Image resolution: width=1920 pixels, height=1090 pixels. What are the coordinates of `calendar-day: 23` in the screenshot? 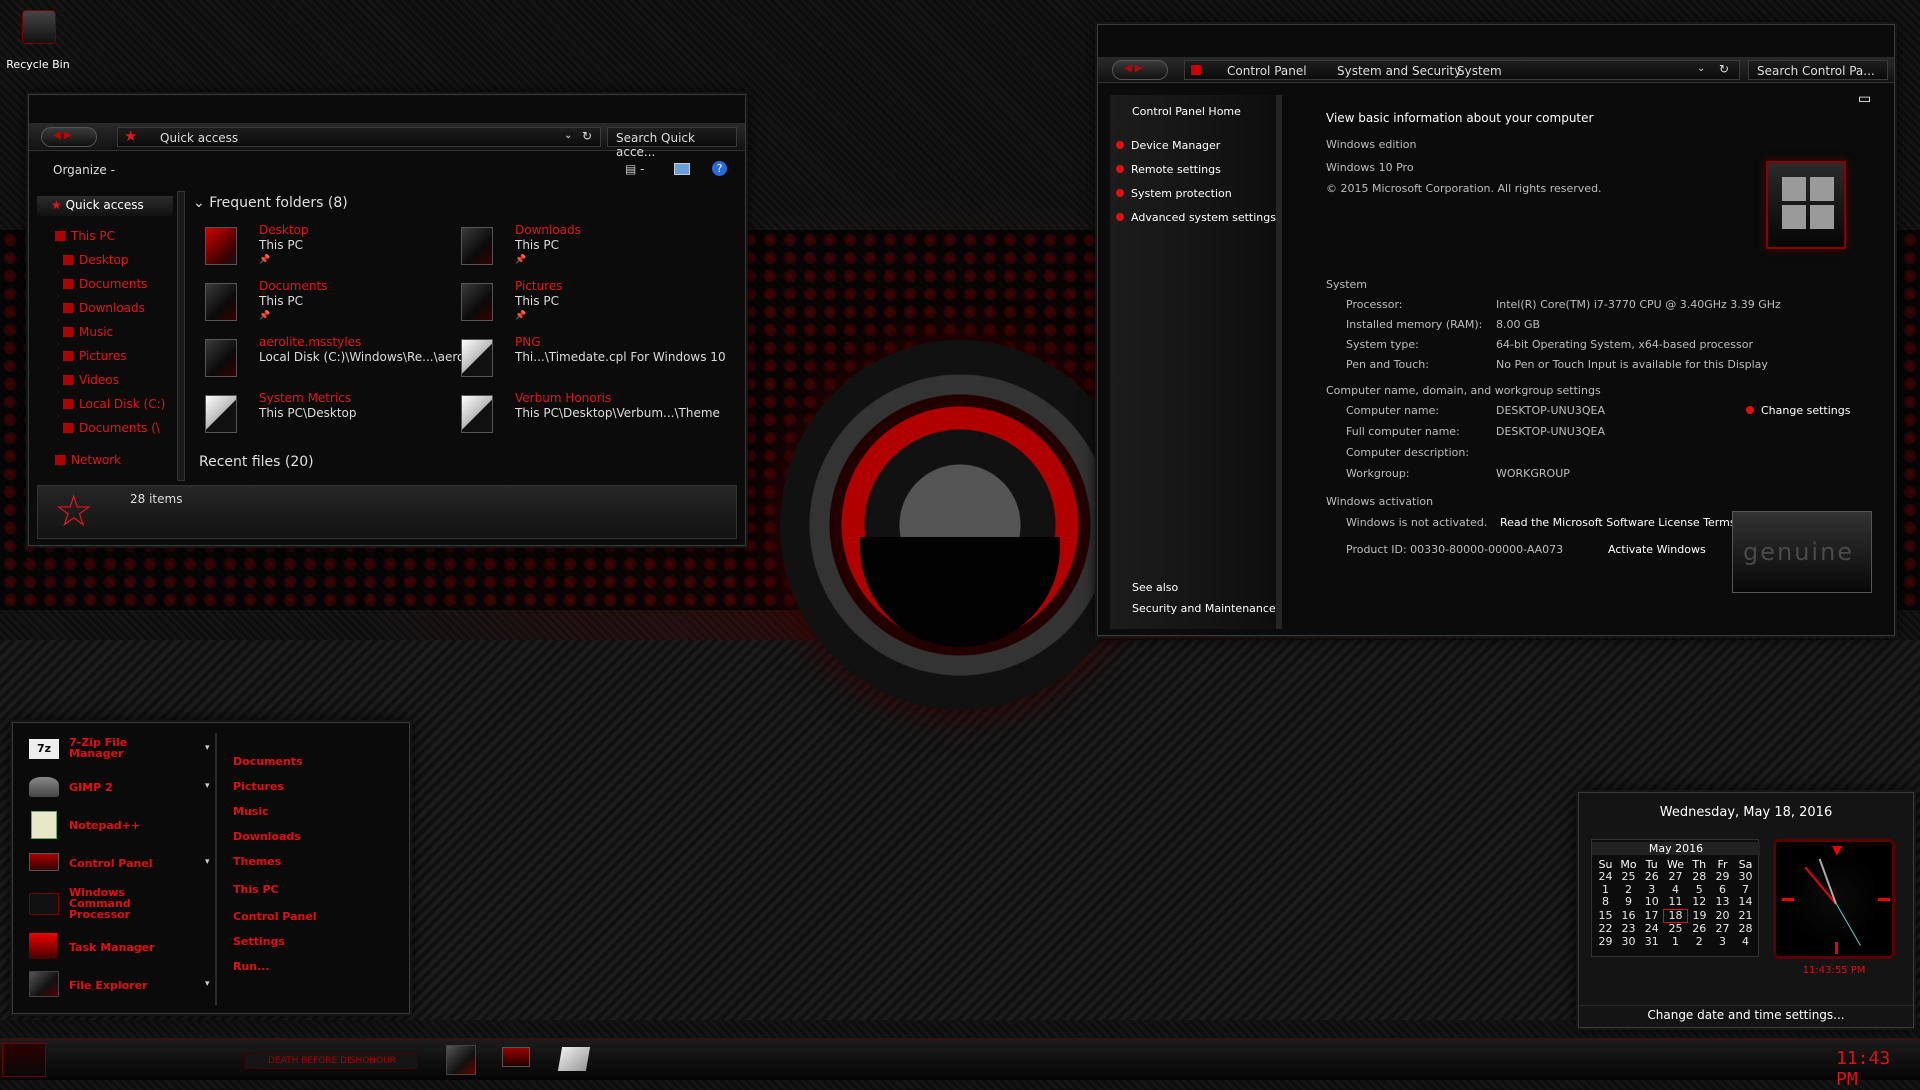 It's located at (1628, 929).